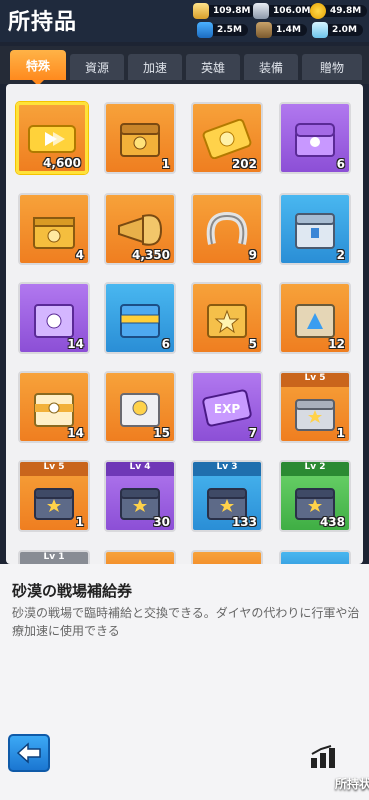 This screenshot has width=369, height=800. I want to click on item-slot: Lv 4 30, so click(140, 496).